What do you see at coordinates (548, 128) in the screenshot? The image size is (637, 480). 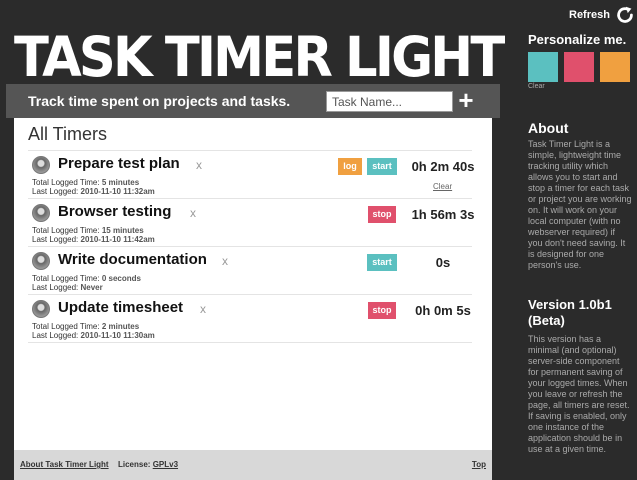 I see `about-title: About` at bounding box center [548, 128].